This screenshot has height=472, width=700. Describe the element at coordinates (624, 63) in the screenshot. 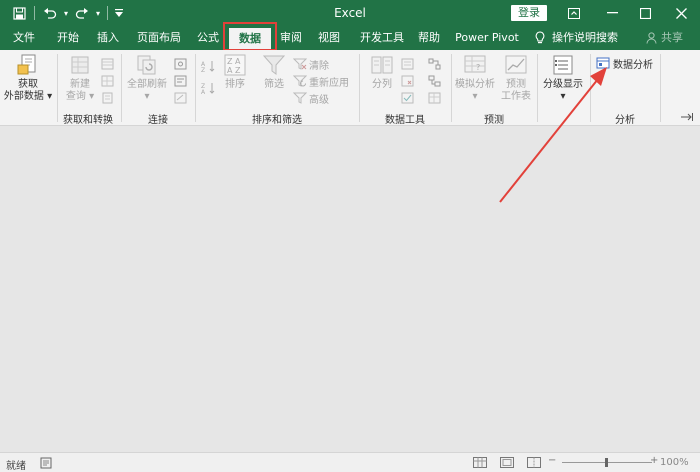

I see `data-analysis-button: 数据分析` at that location.